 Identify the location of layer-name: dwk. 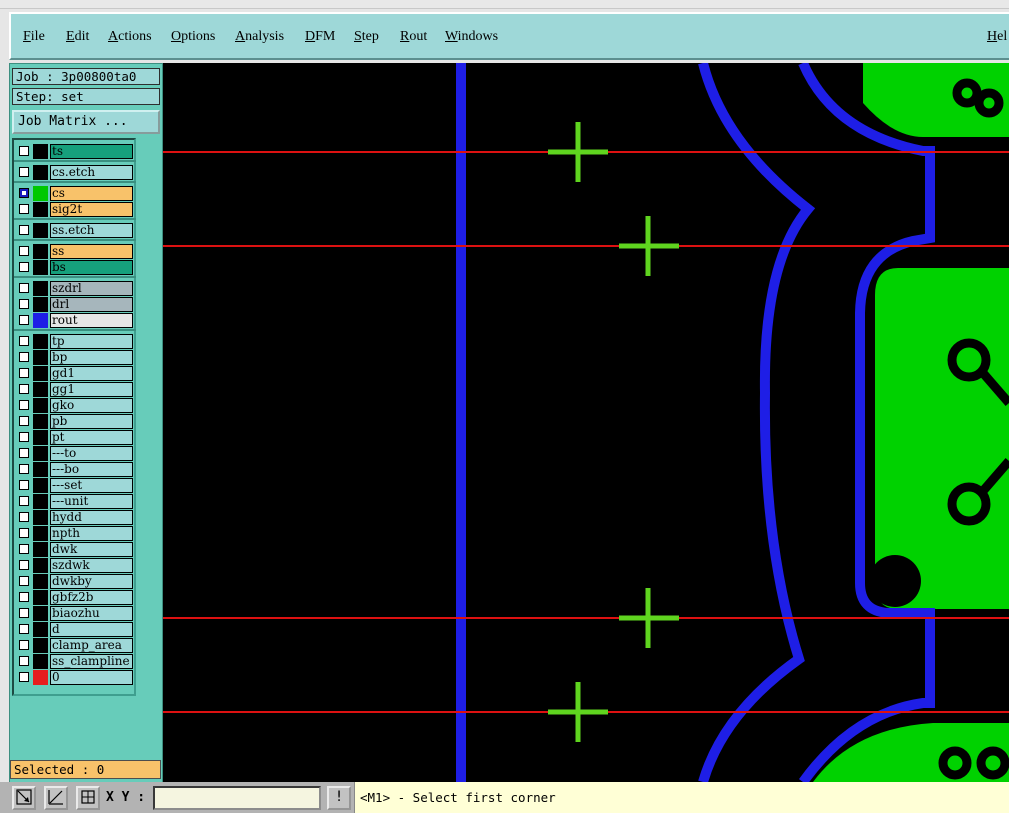
(91, 549).